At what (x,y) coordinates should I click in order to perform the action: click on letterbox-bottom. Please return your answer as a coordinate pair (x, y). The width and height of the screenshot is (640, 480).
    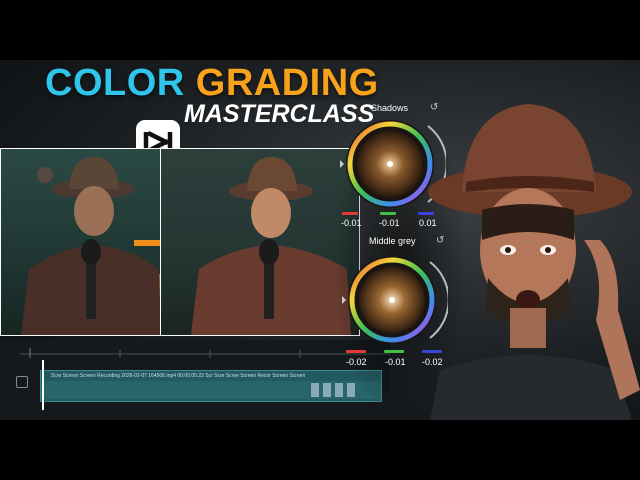
    Looking at the image, I should click on (320, 450).